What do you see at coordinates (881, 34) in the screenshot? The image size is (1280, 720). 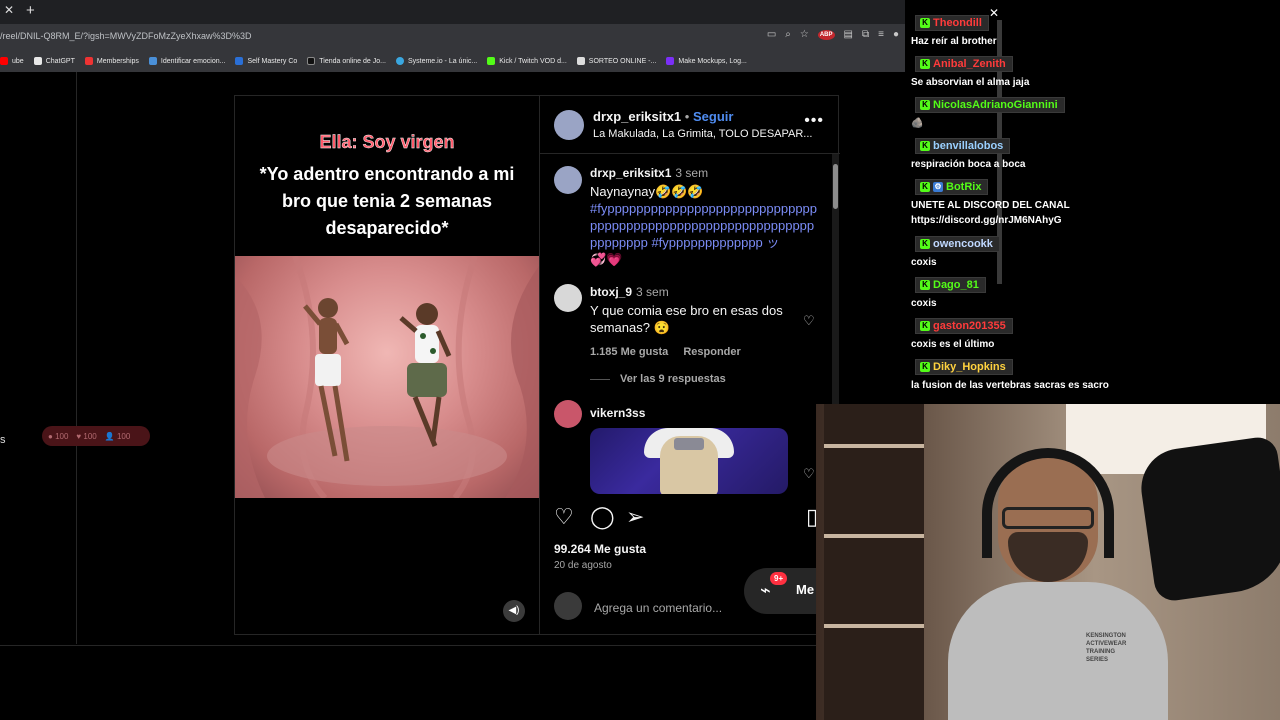 I see `media-icon: ≡` at bounding box center [881, 34].